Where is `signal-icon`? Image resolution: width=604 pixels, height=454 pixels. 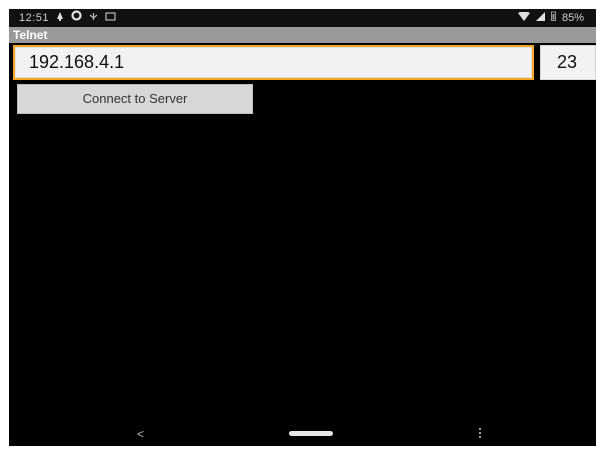
signal-icon is located at coordinates (540, 18).